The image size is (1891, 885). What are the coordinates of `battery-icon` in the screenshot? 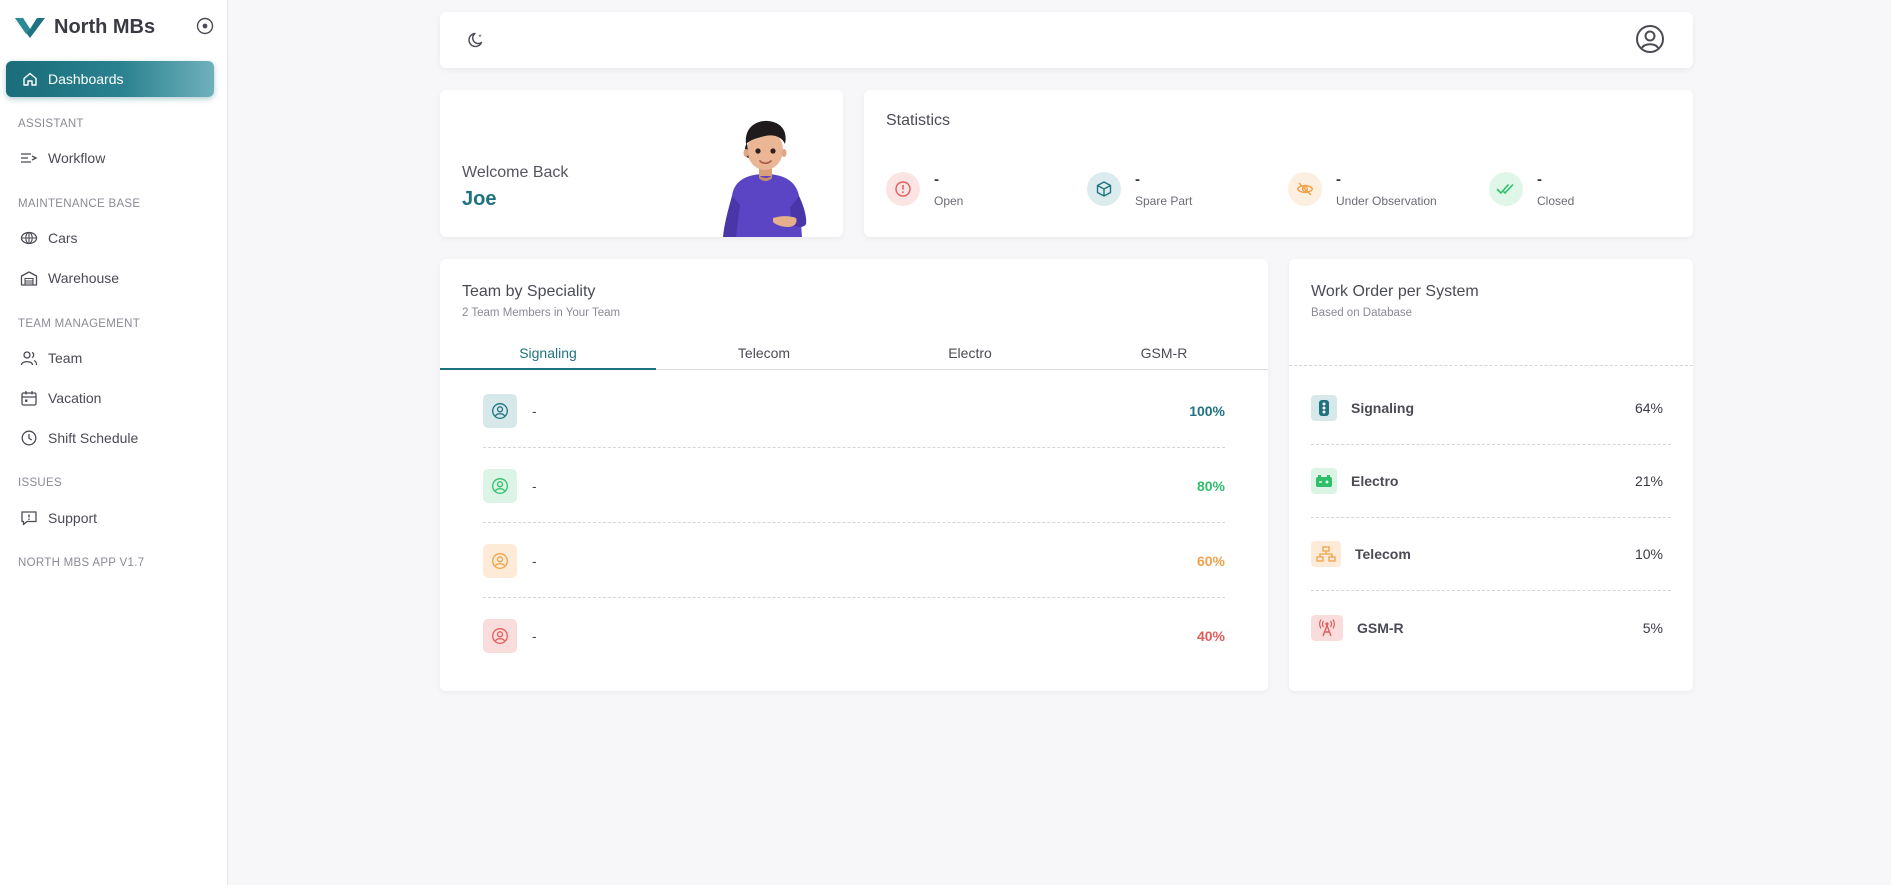 It's located at (1324, 481).